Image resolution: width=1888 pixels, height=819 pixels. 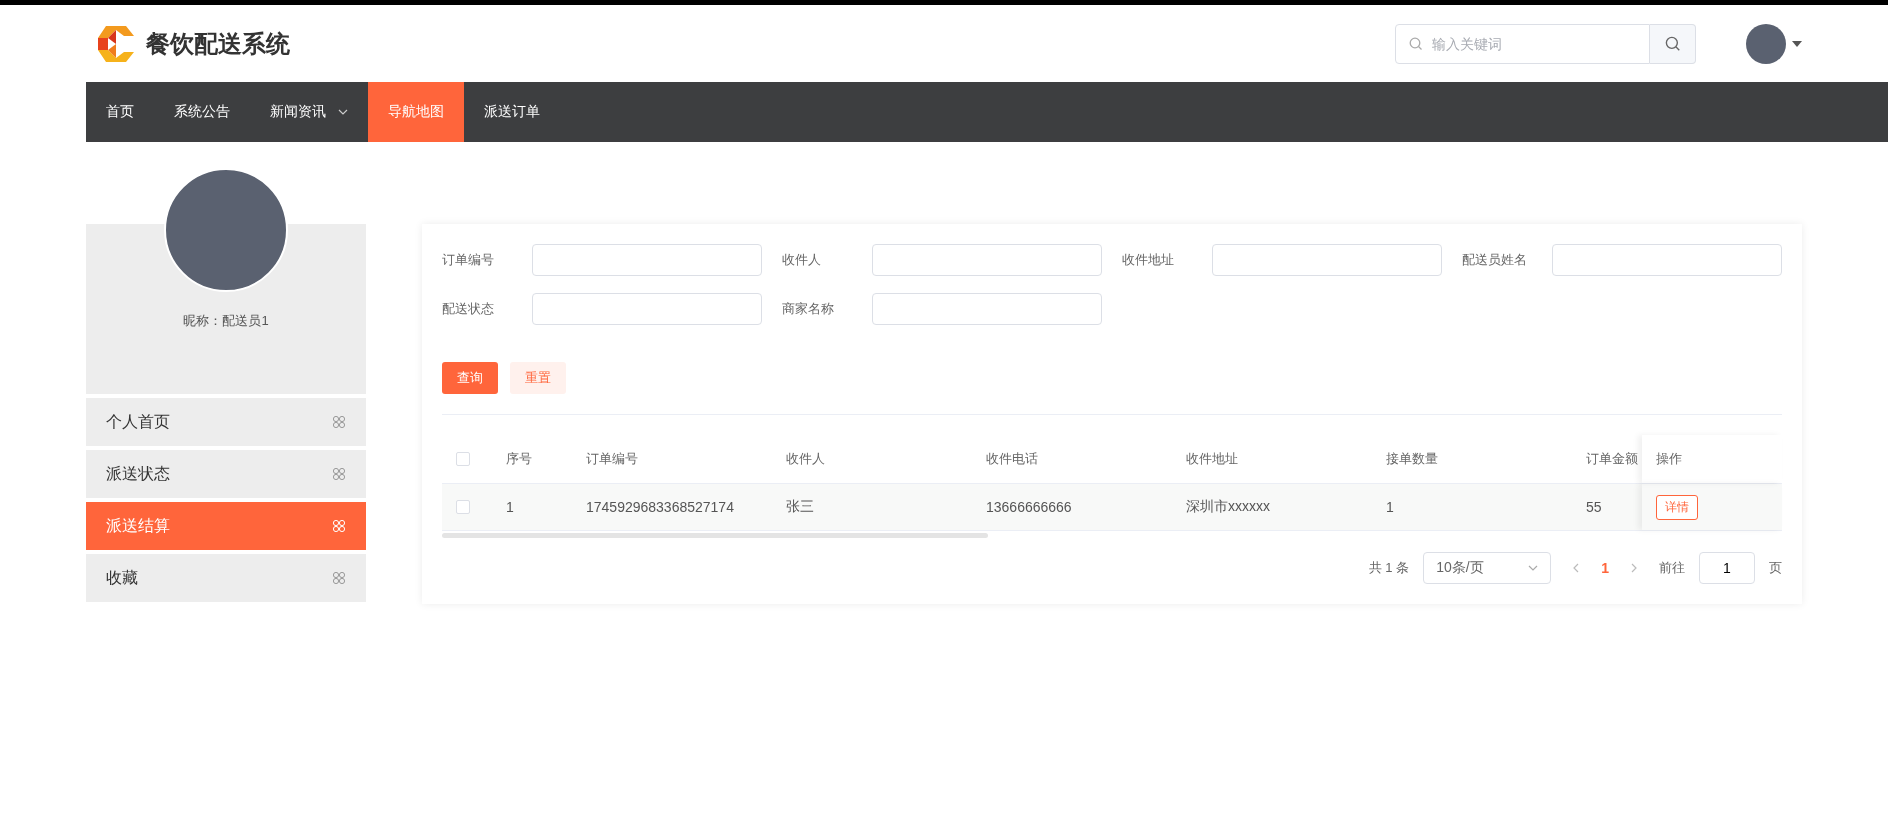 I want to click on search-button, so click(x=1673, y=43).